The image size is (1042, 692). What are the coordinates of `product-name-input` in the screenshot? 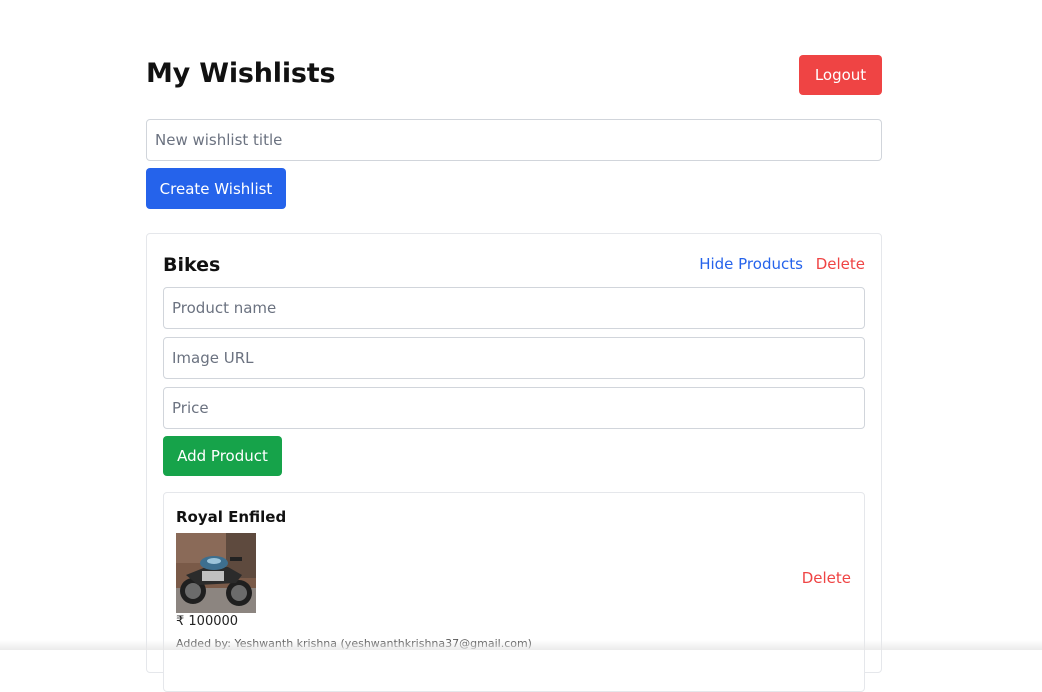 It's located at (514, 308).